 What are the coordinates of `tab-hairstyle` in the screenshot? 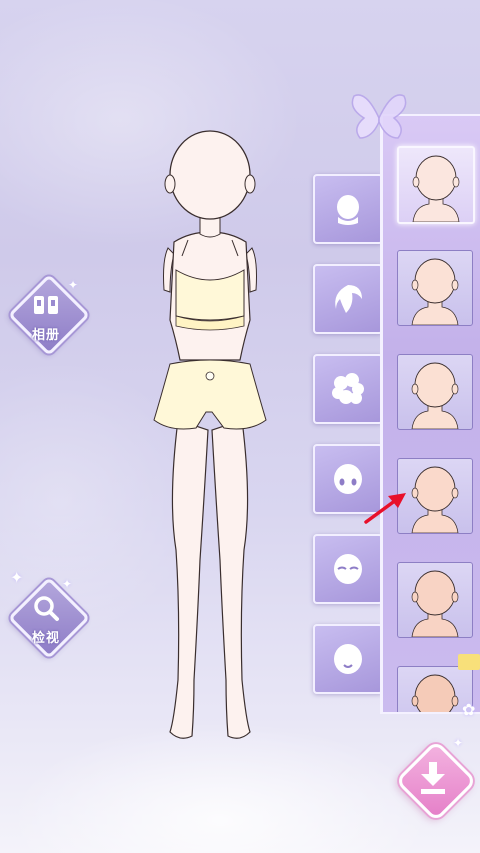 It's located at (348, 389).